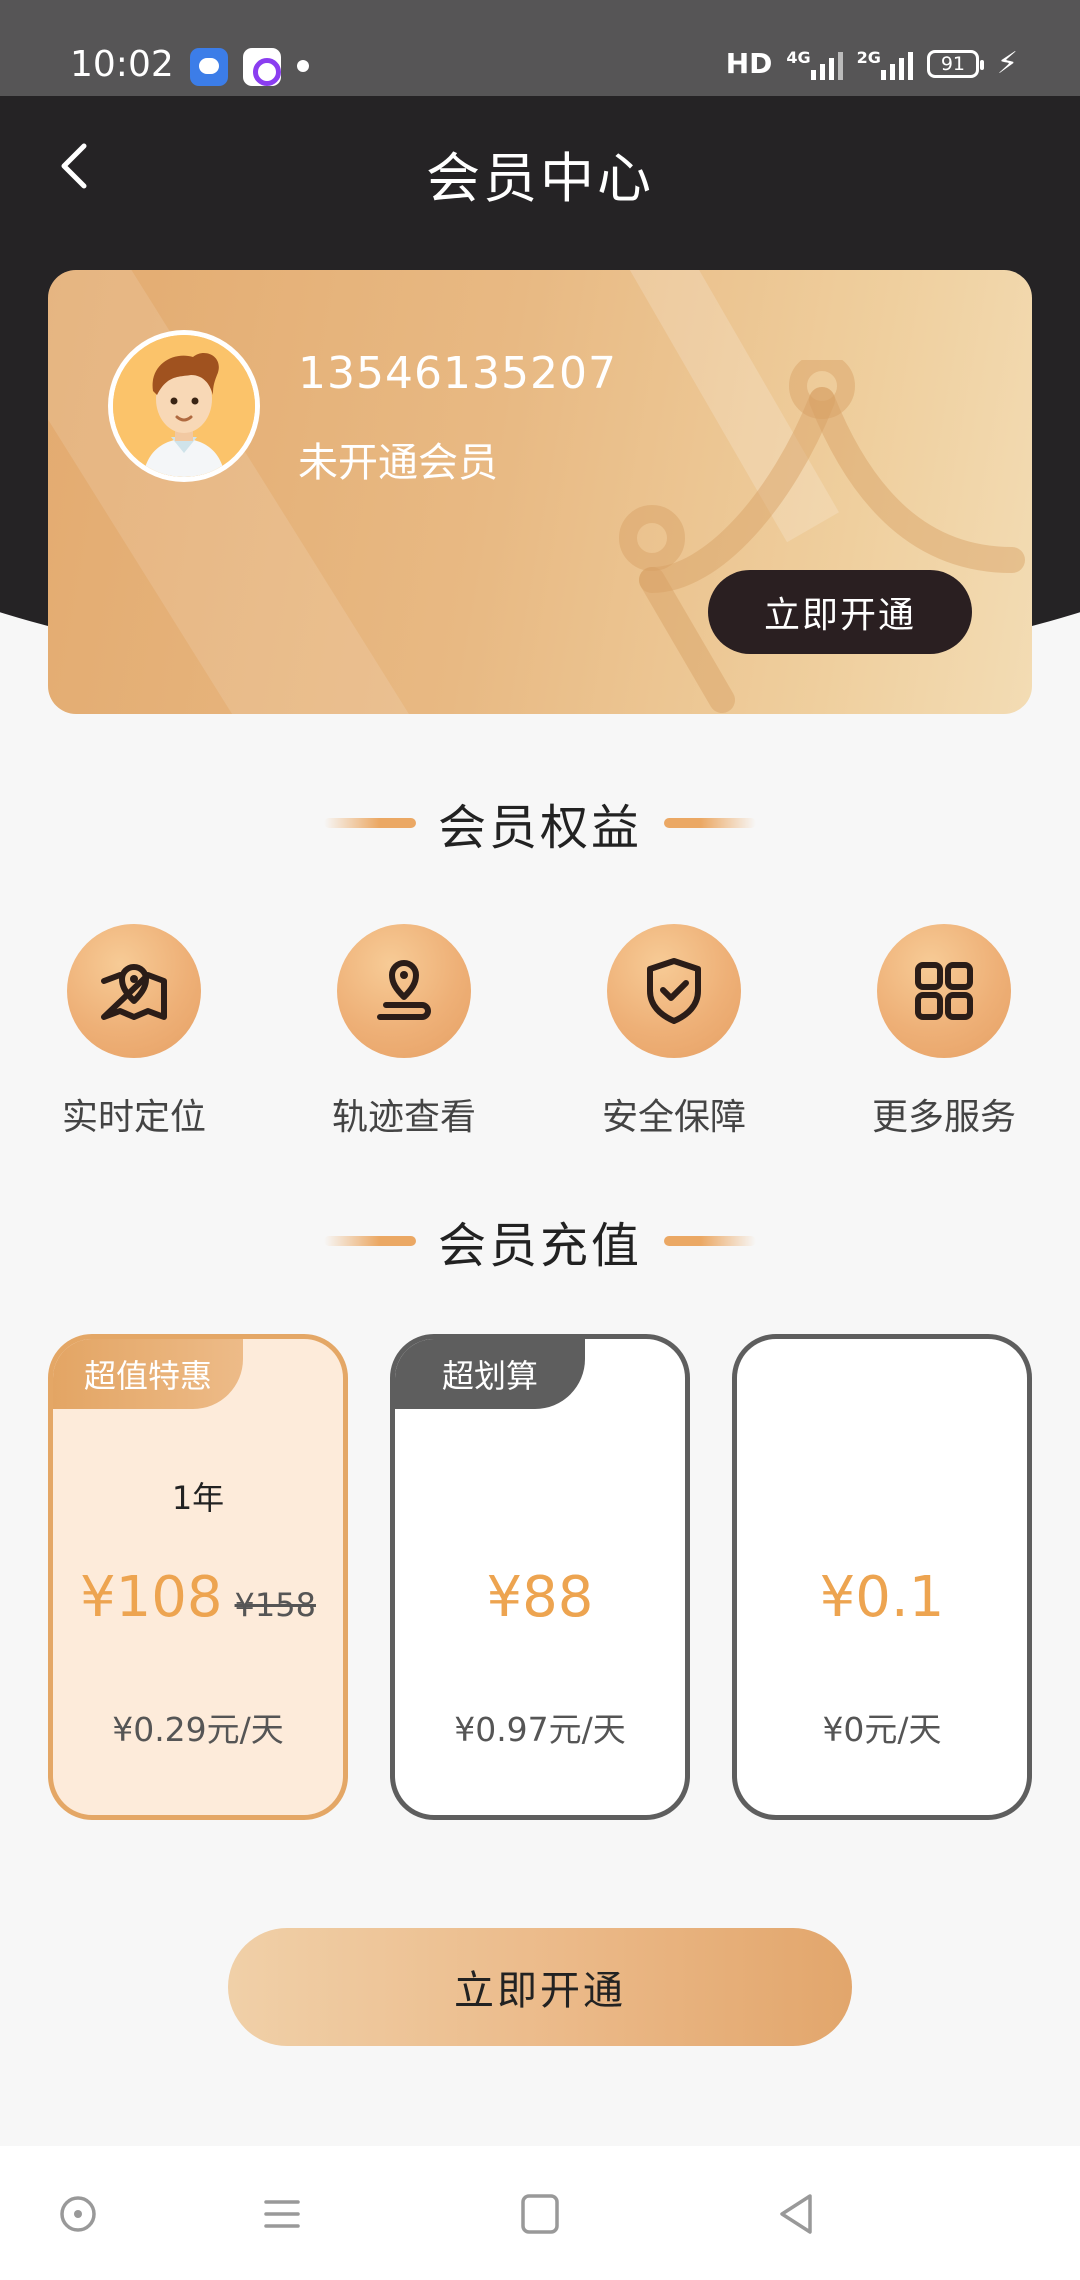 The image size is (1080, 2280). I want to click on avatar, so click(184, 406).